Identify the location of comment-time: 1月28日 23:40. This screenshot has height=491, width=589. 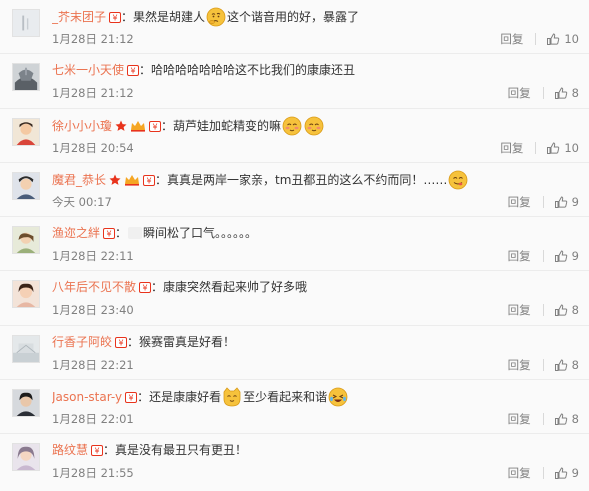
(93, 310).